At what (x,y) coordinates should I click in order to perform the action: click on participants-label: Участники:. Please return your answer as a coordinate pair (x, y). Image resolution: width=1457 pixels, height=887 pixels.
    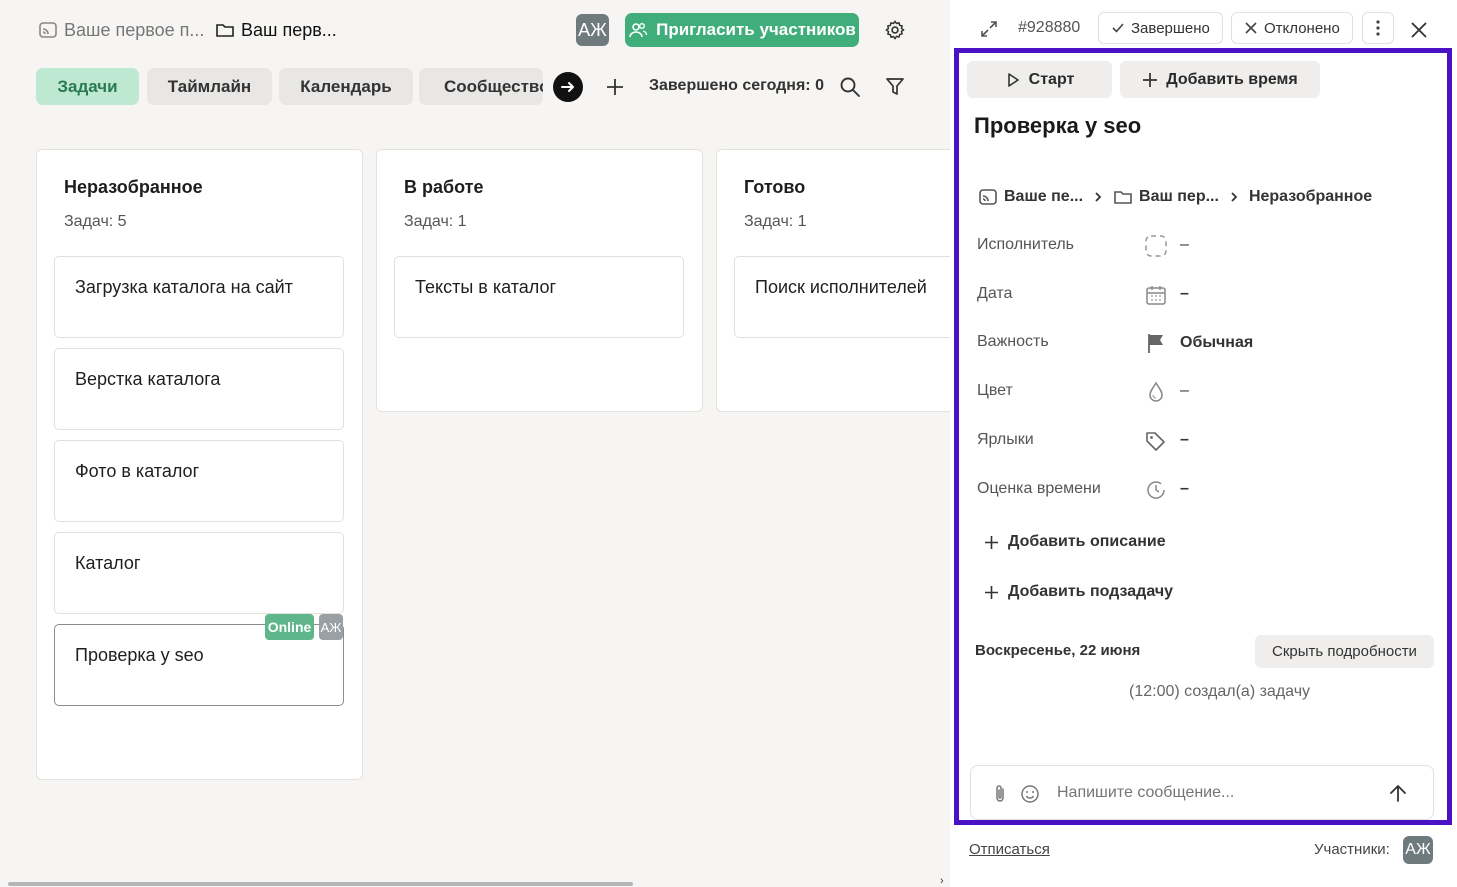
    Looking at the image, I should click on (1352, 849).